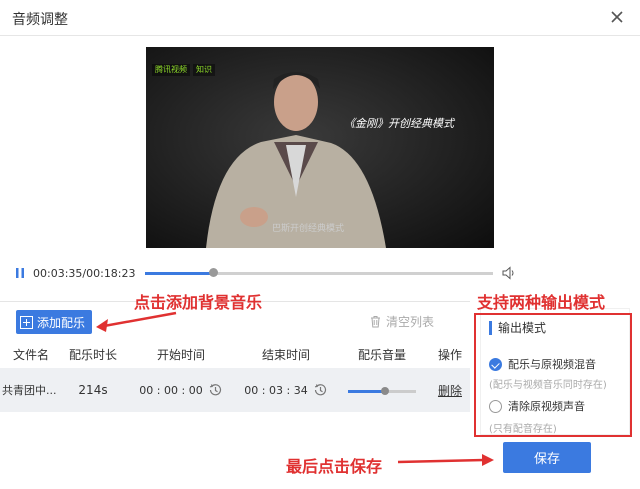 The image size is (640, 489). Describe the element at coordinates (385, 390) in the screenshot. I see `volume-handle` at that location.